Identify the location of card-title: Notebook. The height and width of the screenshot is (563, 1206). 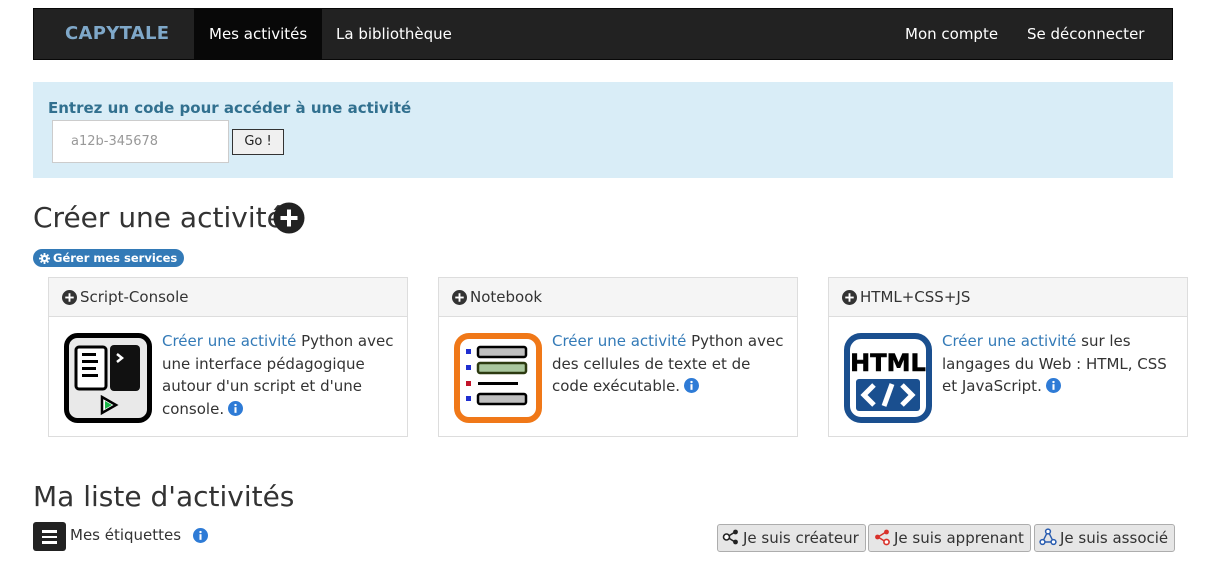
(506, 297).